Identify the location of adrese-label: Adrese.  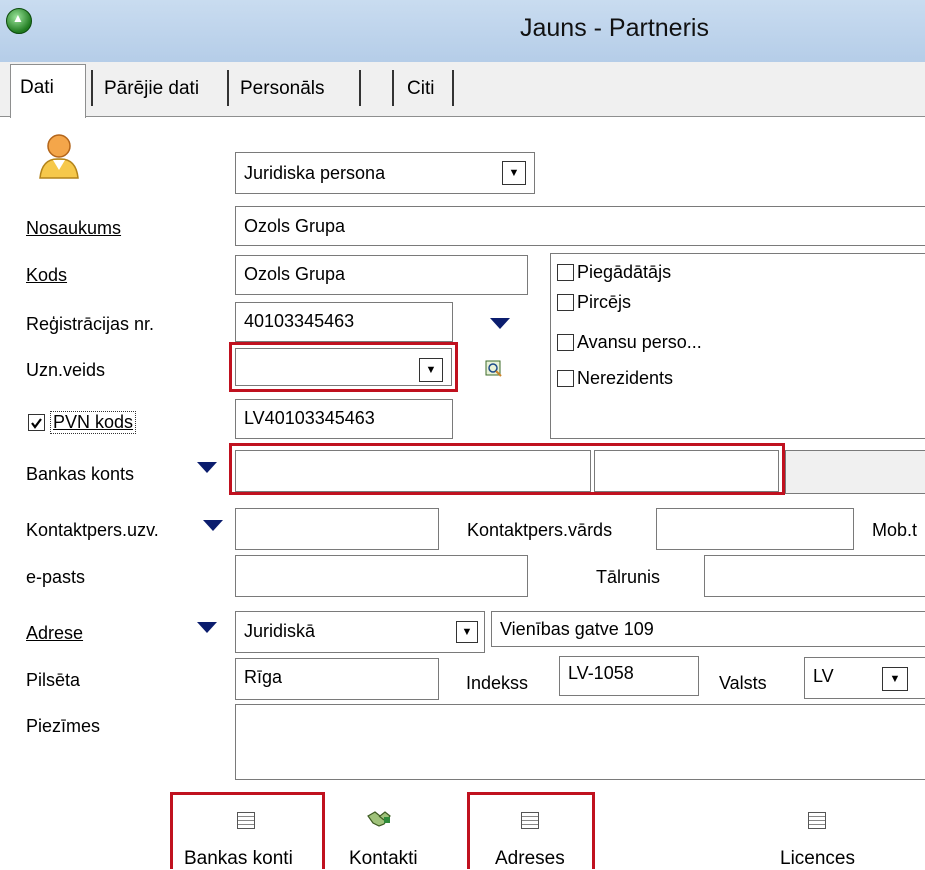
(55, 633).